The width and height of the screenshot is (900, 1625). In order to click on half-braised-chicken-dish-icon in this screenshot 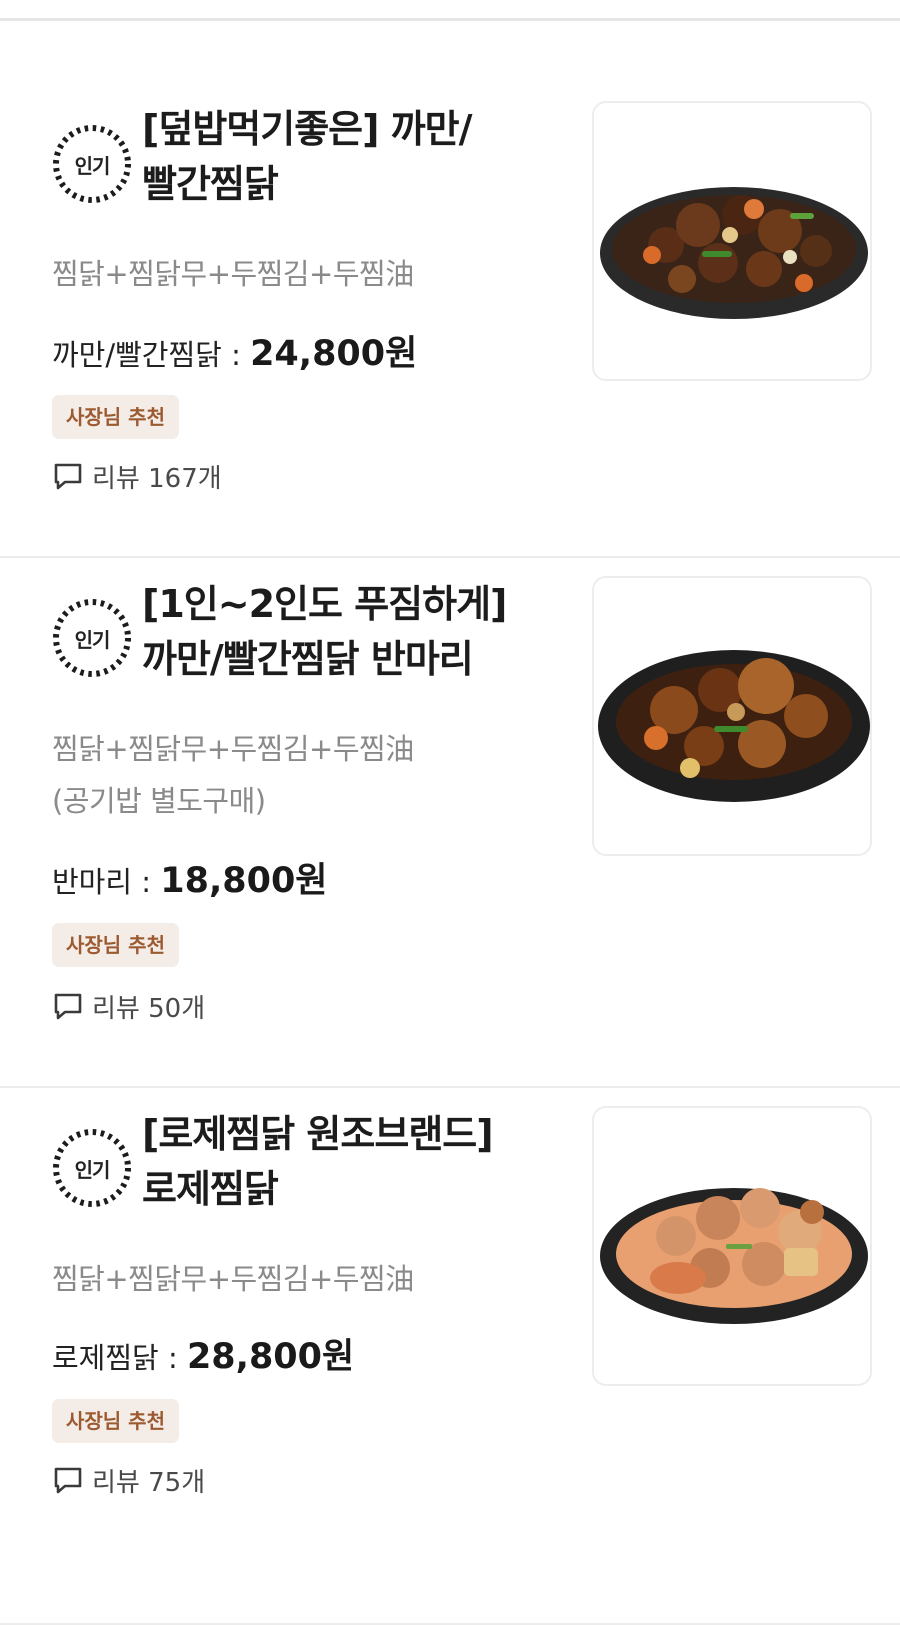, I will do `click(734, 726)`.